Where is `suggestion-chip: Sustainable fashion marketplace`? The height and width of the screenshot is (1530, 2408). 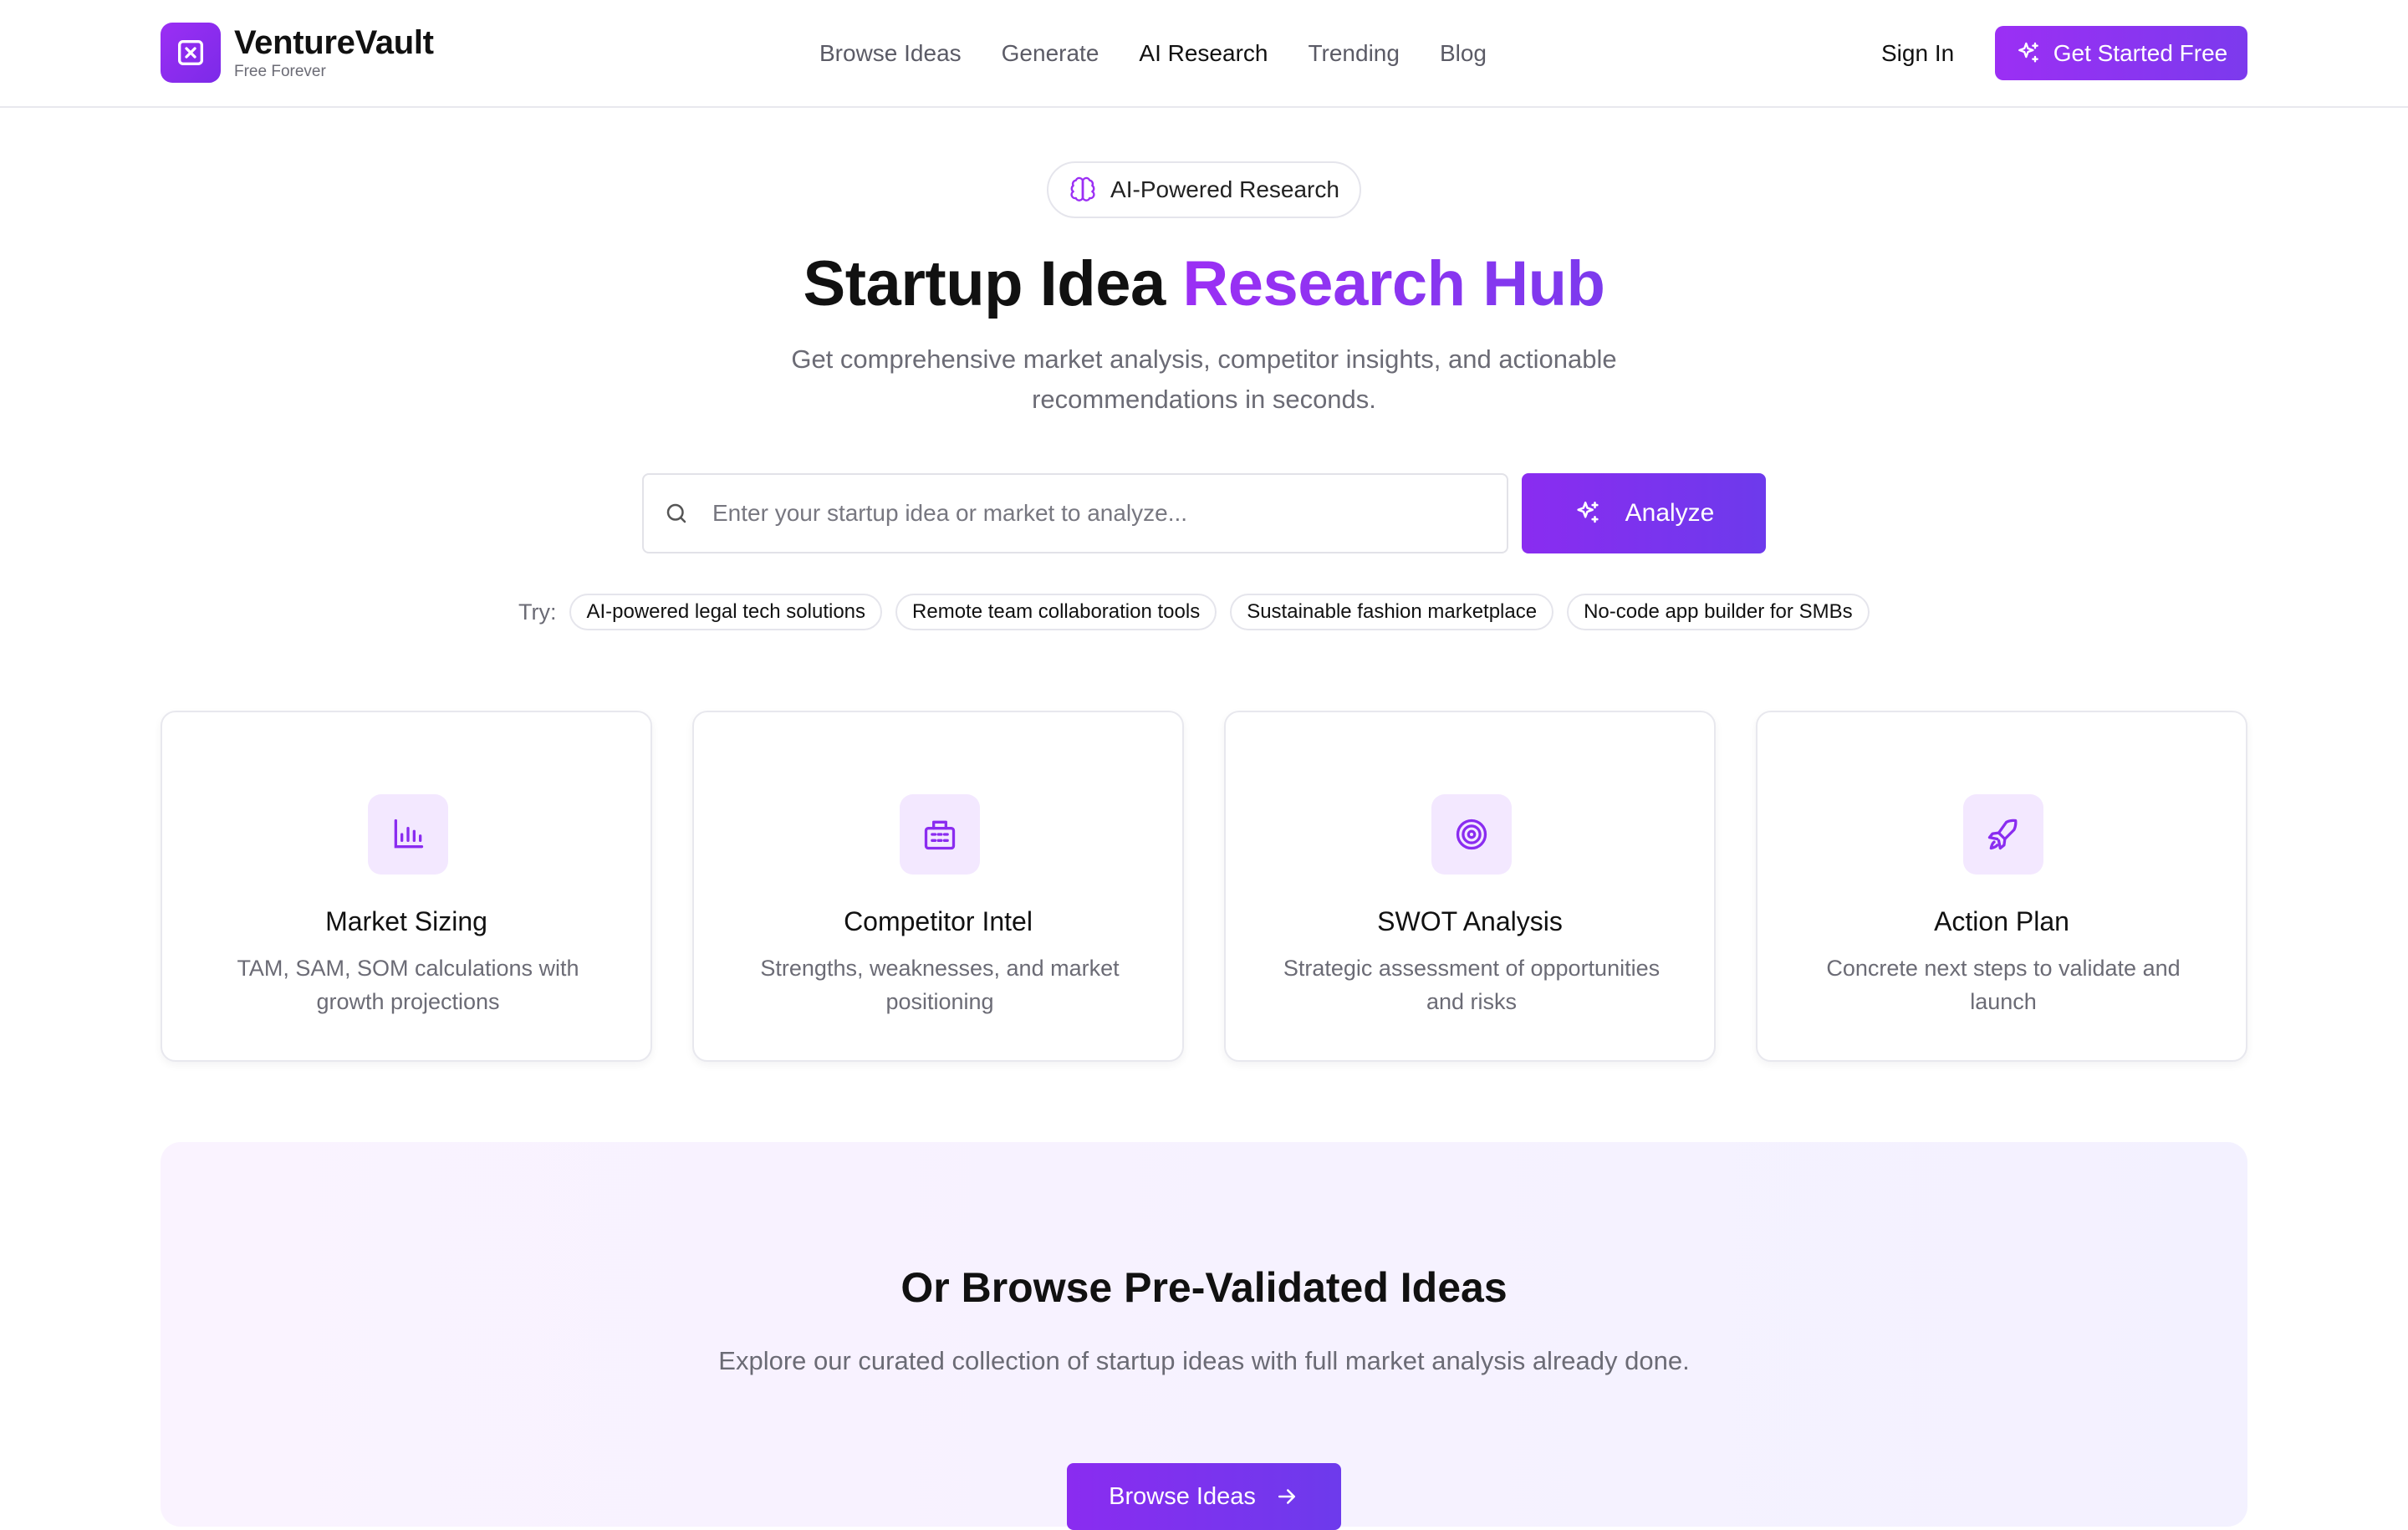
suggestion-chip: Sustainable fashion marketplace is located at coordinates (1392, 612).